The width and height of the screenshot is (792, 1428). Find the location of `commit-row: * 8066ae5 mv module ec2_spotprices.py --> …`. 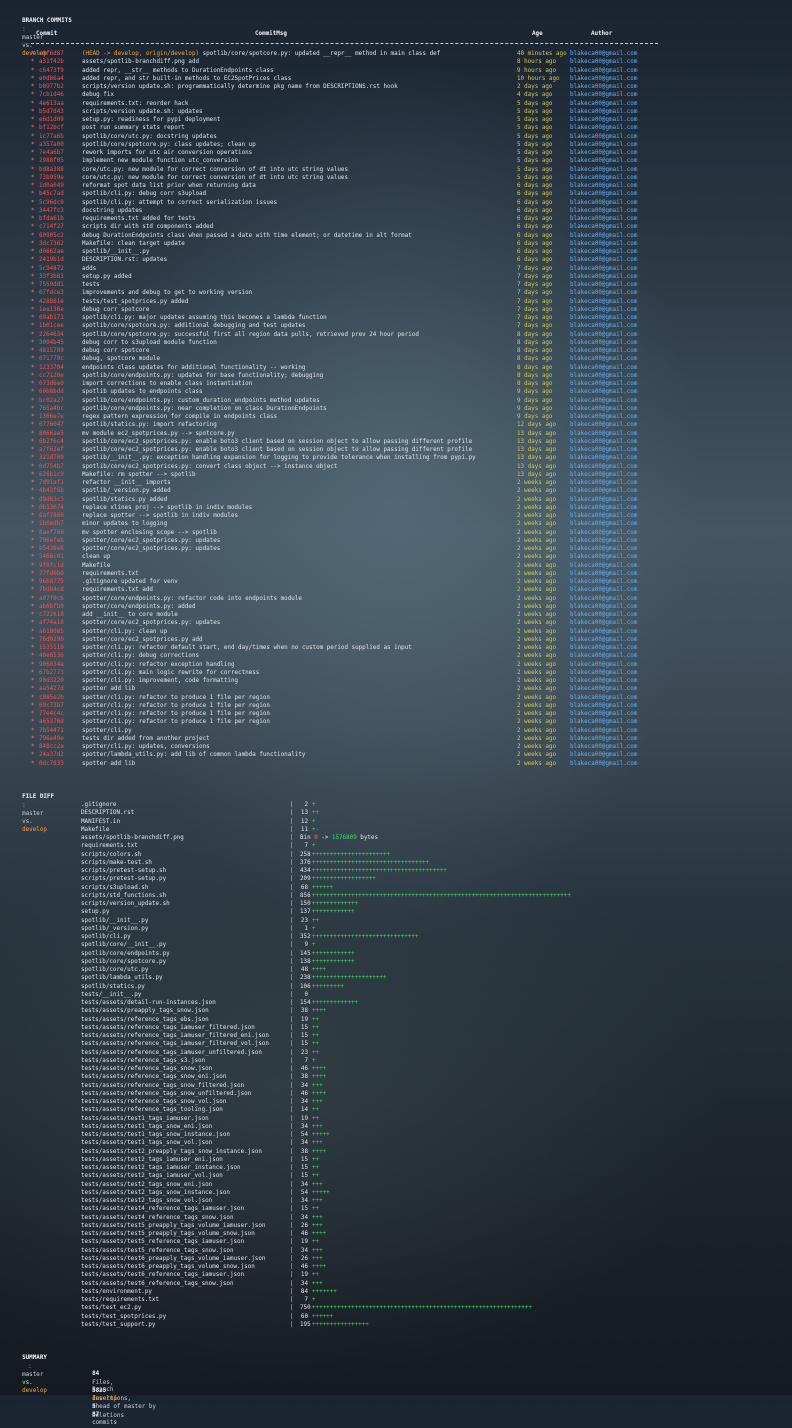

commit-row: * 8066ae5 mv module ec2_spotprices.py --> … is located at coordinates (351, 434).